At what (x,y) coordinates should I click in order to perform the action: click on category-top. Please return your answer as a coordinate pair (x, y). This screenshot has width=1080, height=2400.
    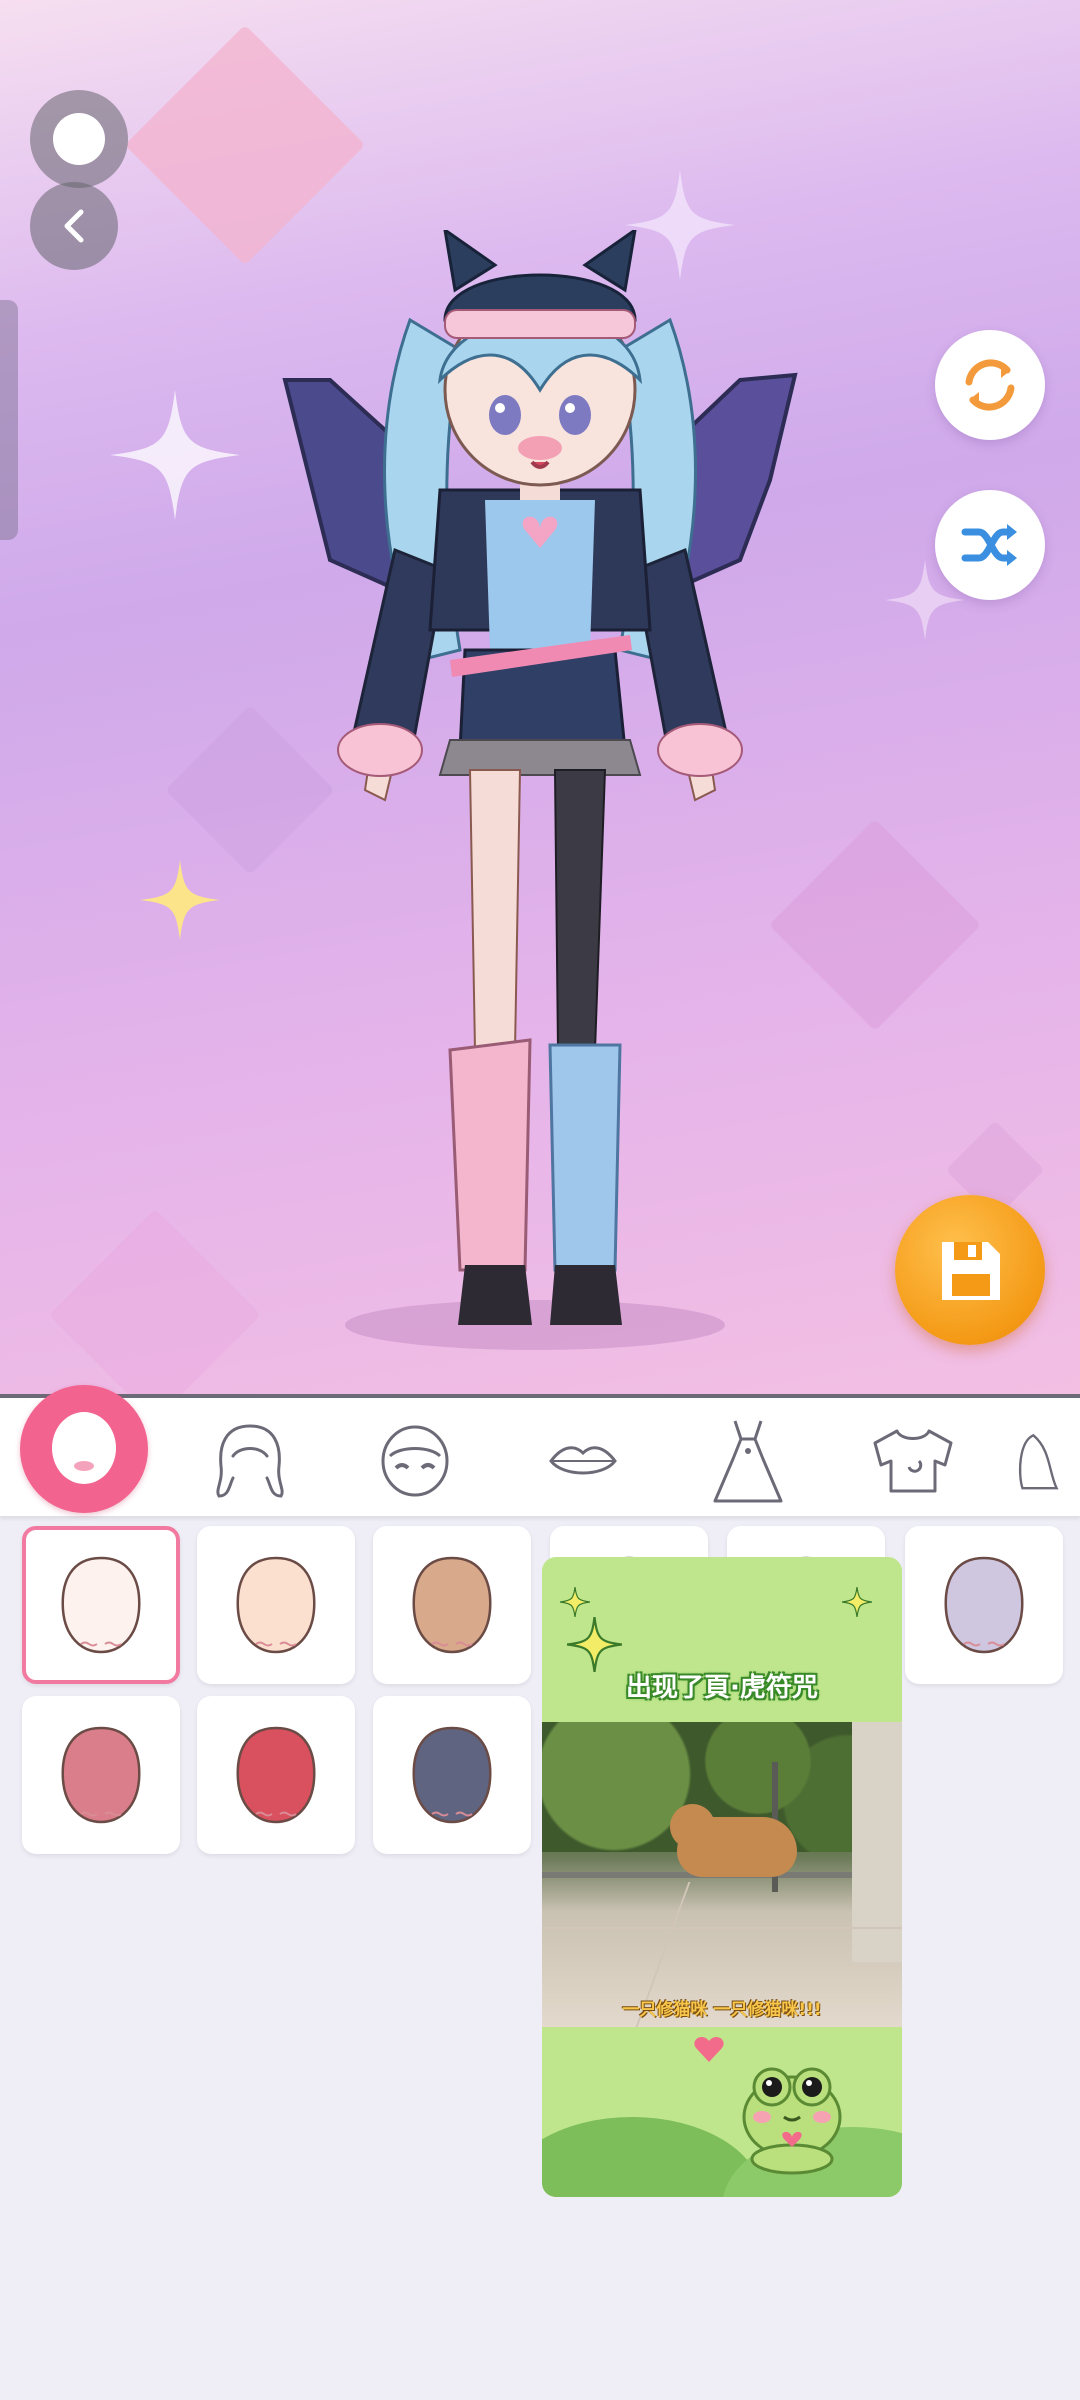
    Looking at the image, I should click on (913, 1461).